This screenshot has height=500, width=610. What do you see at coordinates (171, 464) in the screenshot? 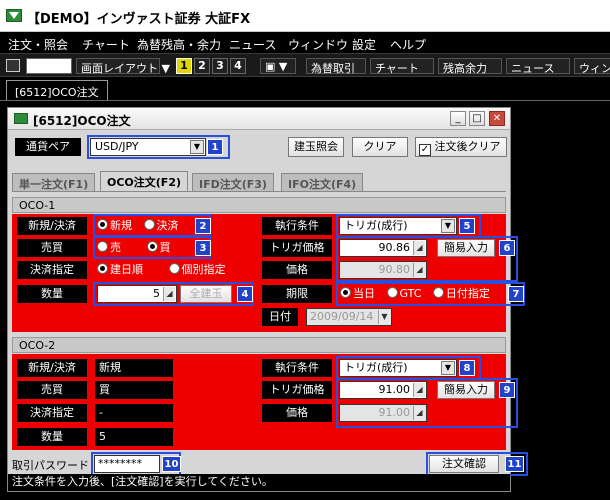
I see `callout-badge-10: 10` at bounding box center [171, 464].